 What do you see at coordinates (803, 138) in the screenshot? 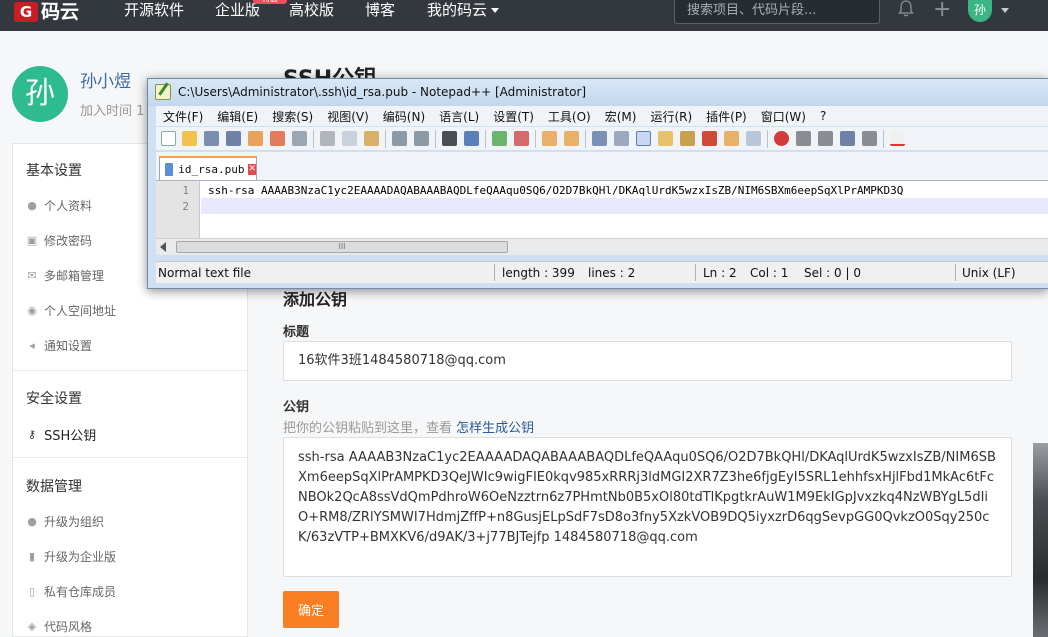
I see `stop-macro-icon` at bounding box center [803, 138].